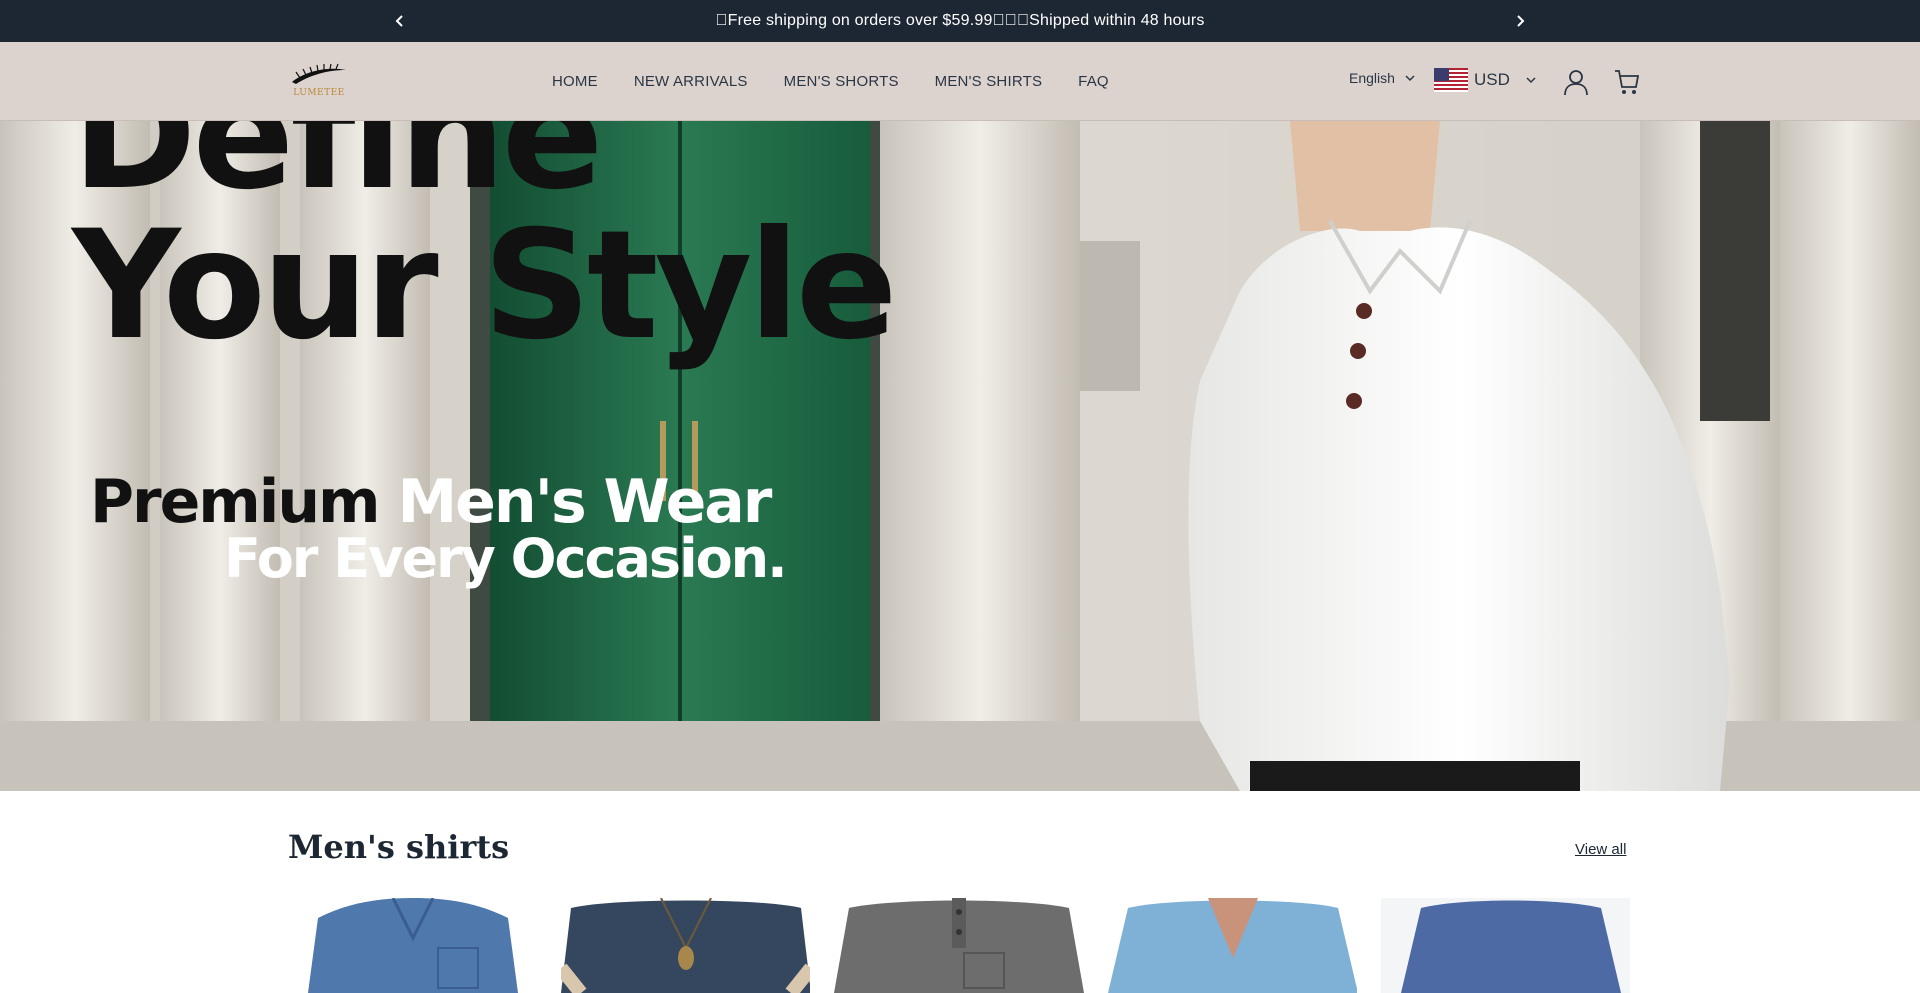 The height and width of the screenshot is (993, 1920). I want to click on currency-selector: USD, so click(1485, 80).